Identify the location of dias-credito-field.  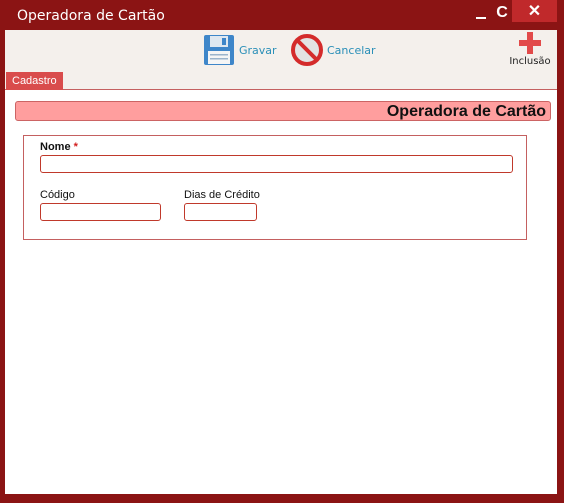
(220, 212).